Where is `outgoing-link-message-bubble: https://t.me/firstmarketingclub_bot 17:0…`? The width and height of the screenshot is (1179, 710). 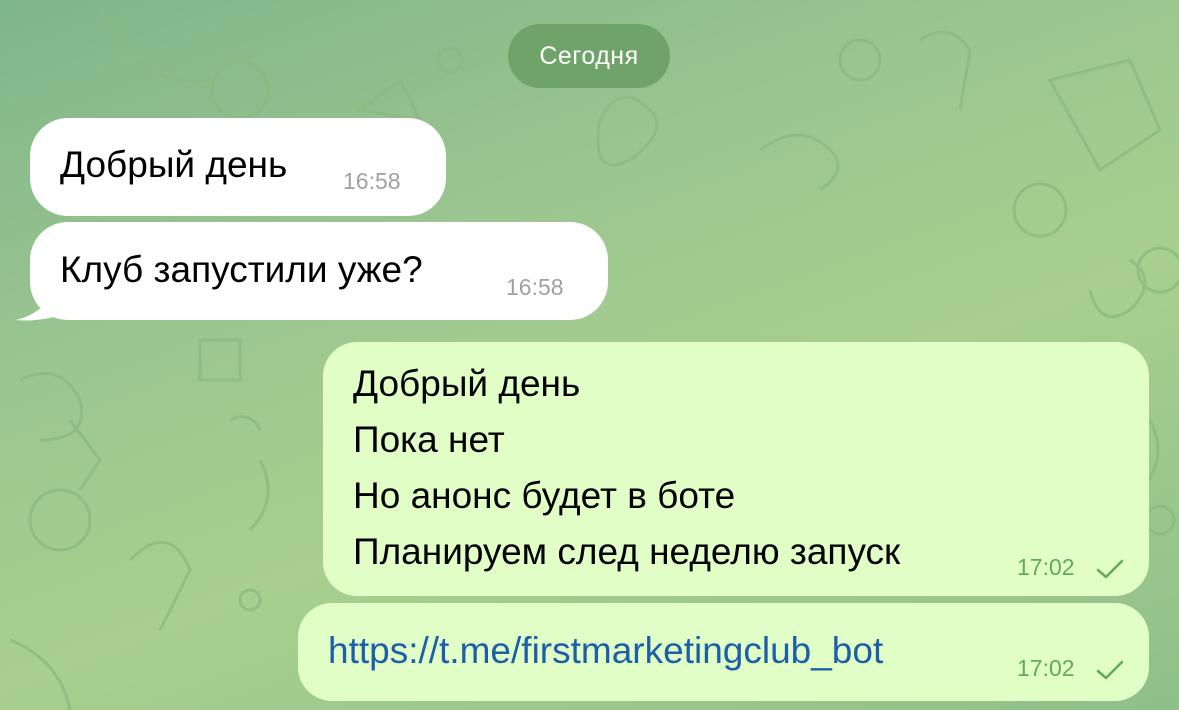 outgoing-link-message-bubble: https://t.me/firstmarketingclub_bot 17:0… is located at coordinates (723, 652).